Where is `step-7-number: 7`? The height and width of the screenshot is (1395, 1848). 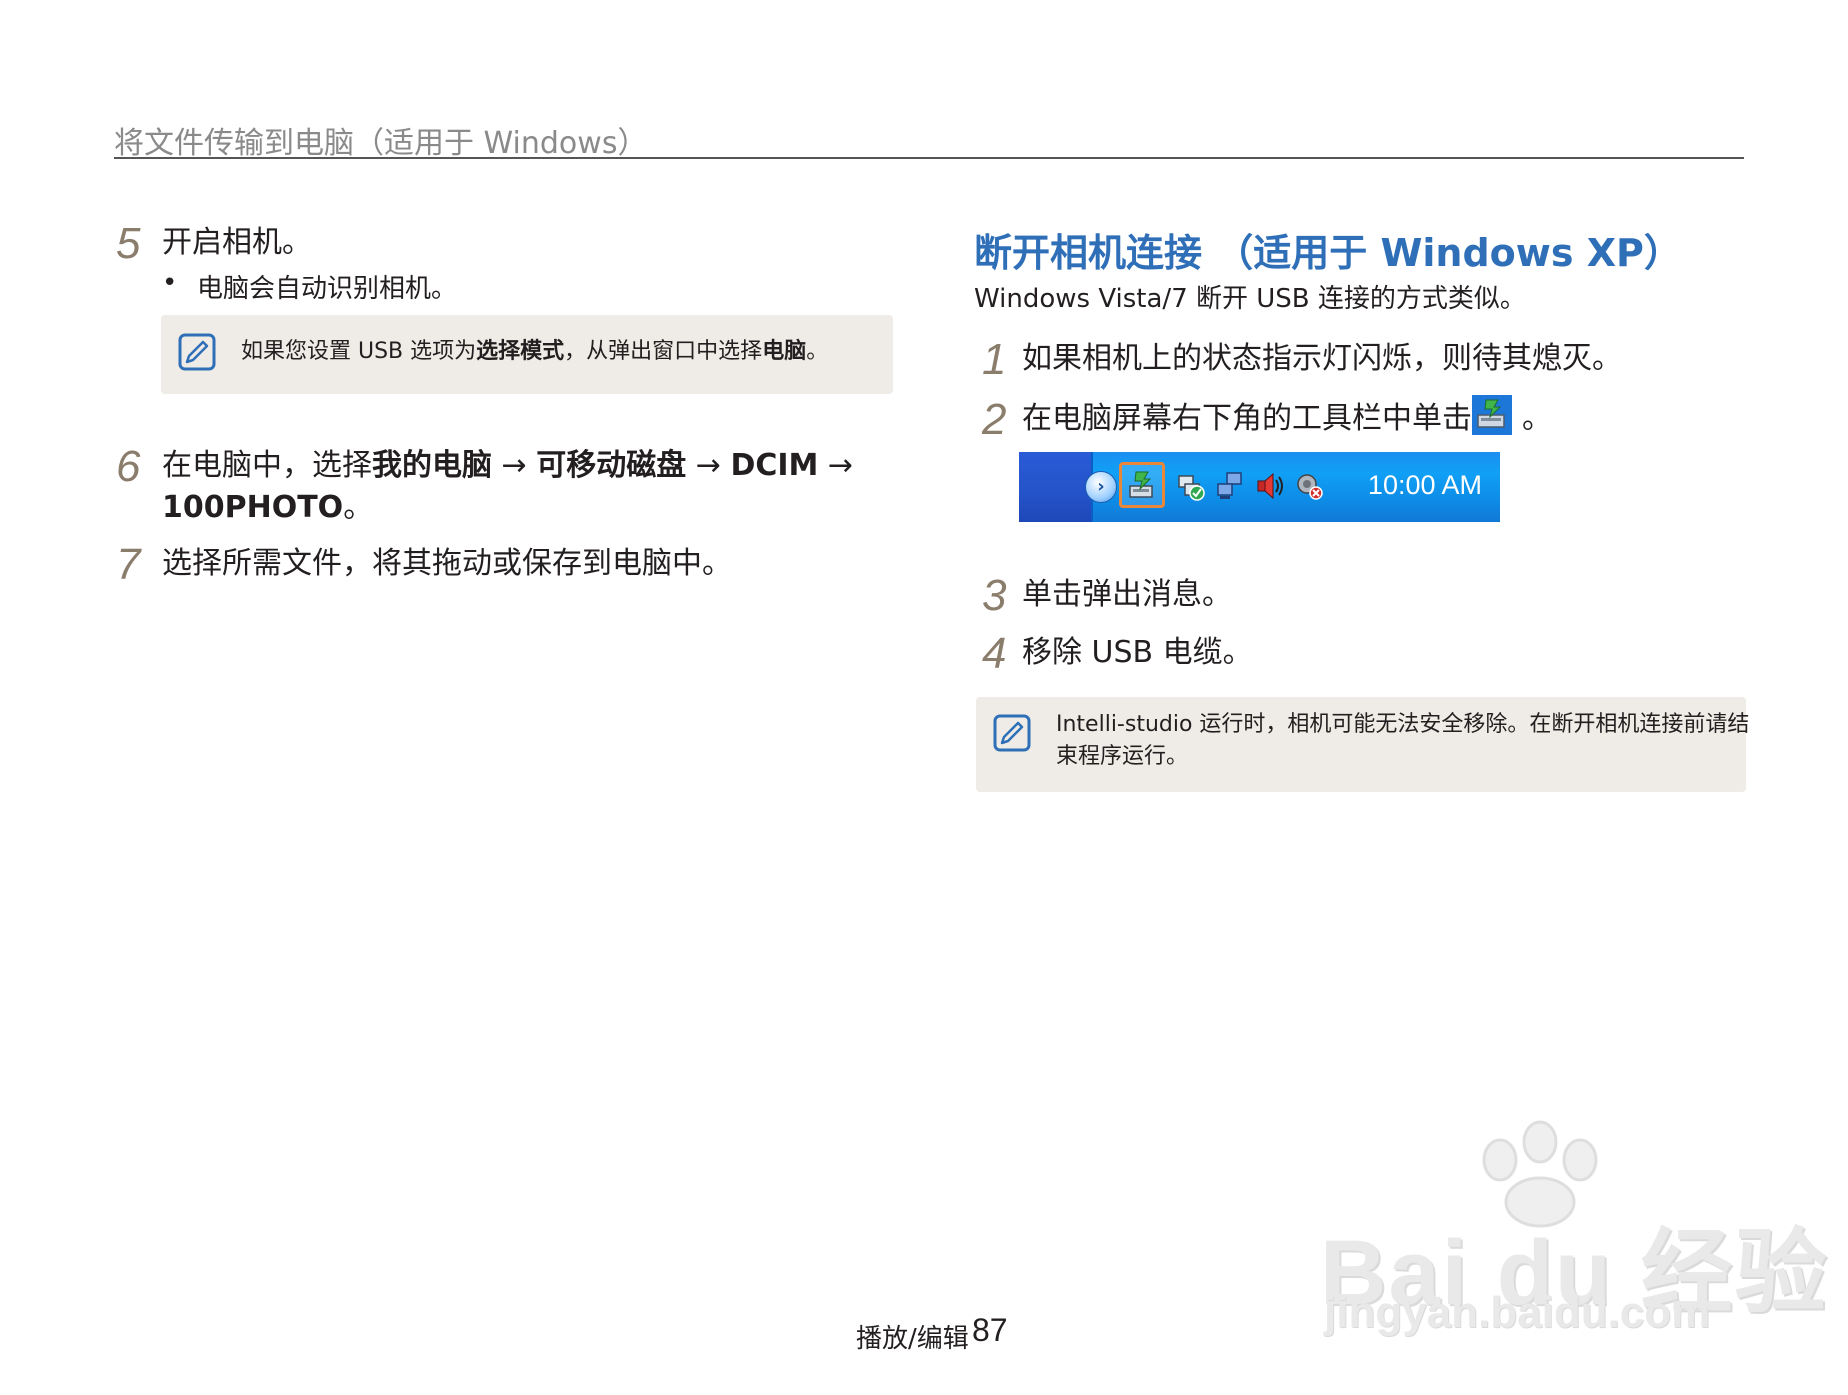 step-7-number: 7 is located at coordinates (128, 564).